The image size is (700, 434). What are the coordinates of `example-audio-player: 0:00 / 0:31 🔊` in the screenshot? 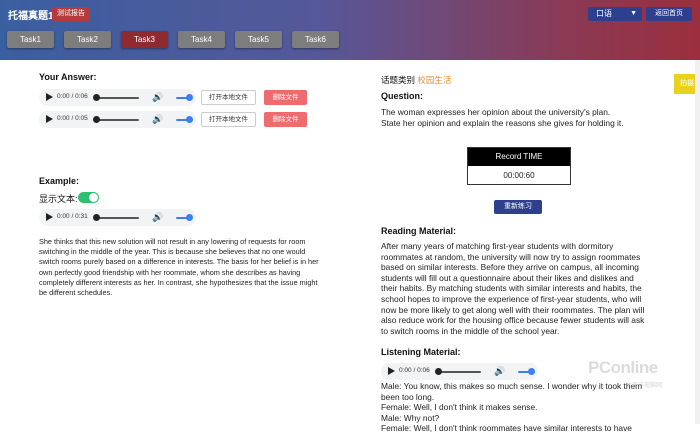 It's located at (117, 217).